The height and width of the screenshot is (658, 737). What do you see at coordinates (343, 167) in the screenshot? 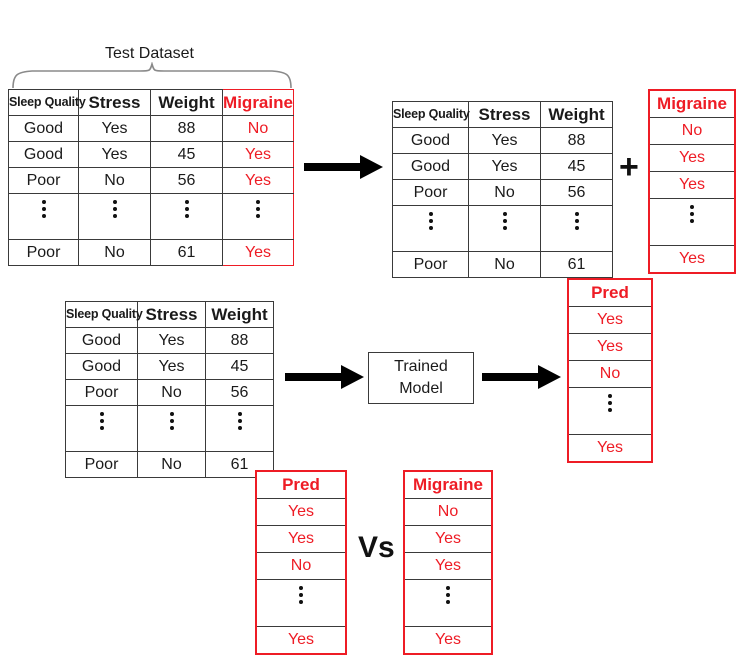
I see `arrow-right-split` at bounding box center [343, 167].